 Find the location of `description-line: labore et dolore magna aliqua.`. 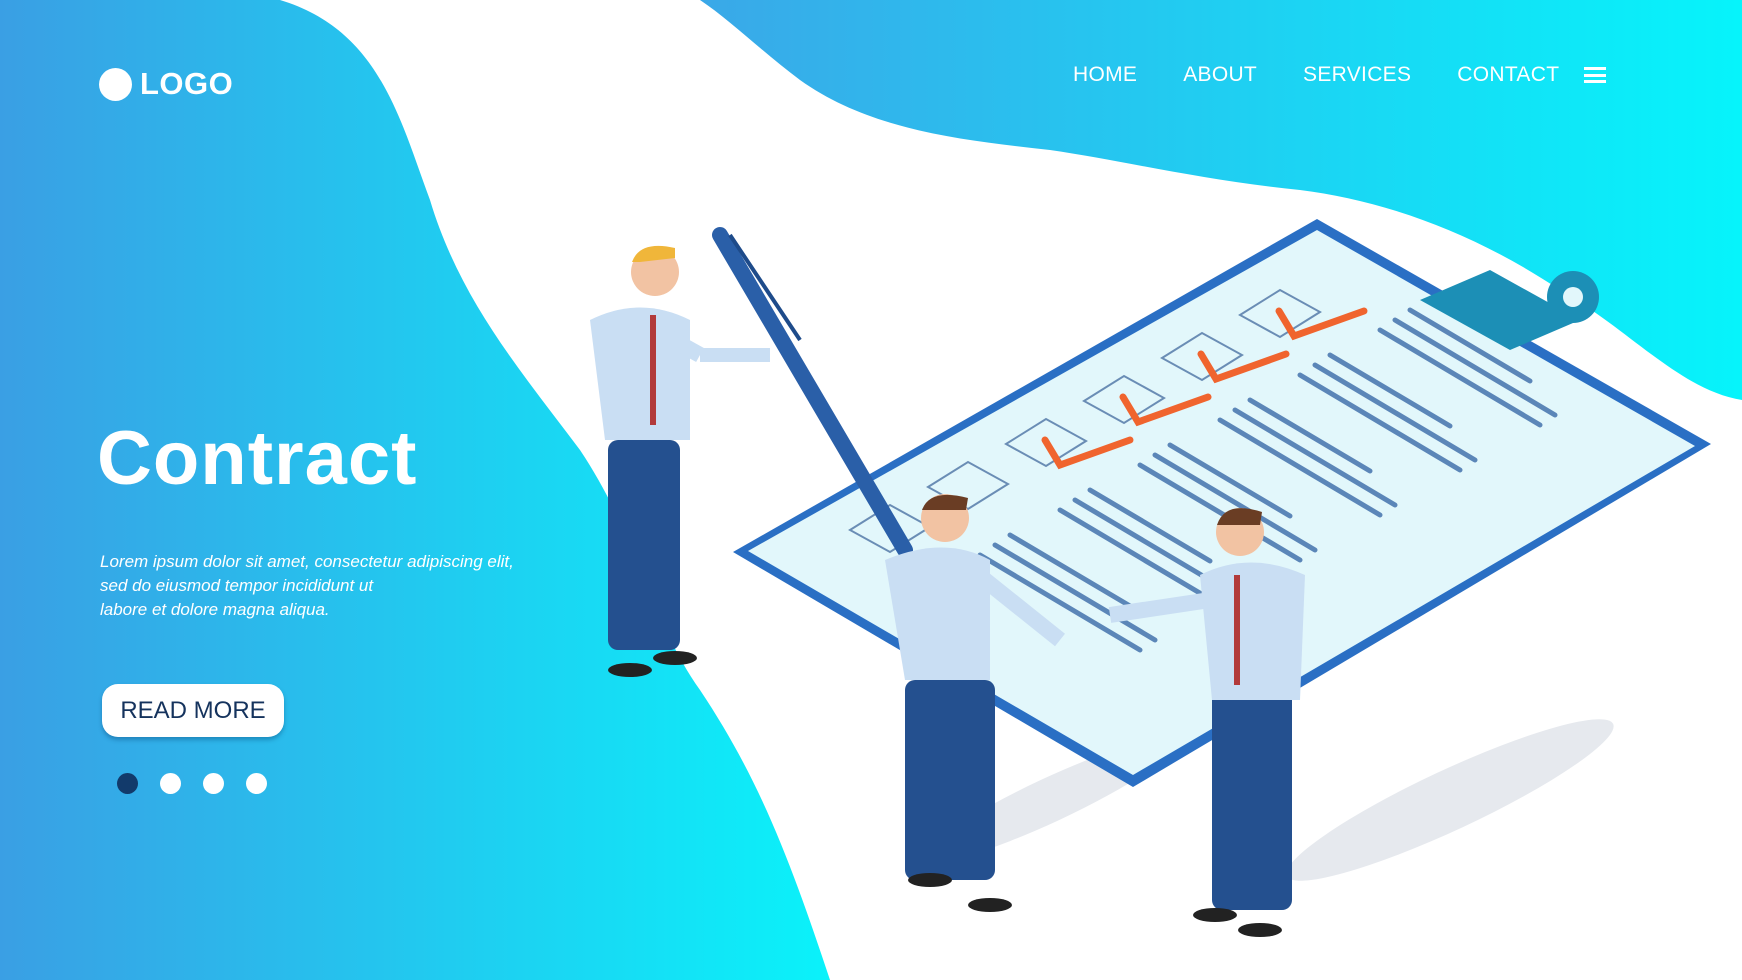

description-line: labore et dolore magna aliqua. is located at coordinates (215, 609).